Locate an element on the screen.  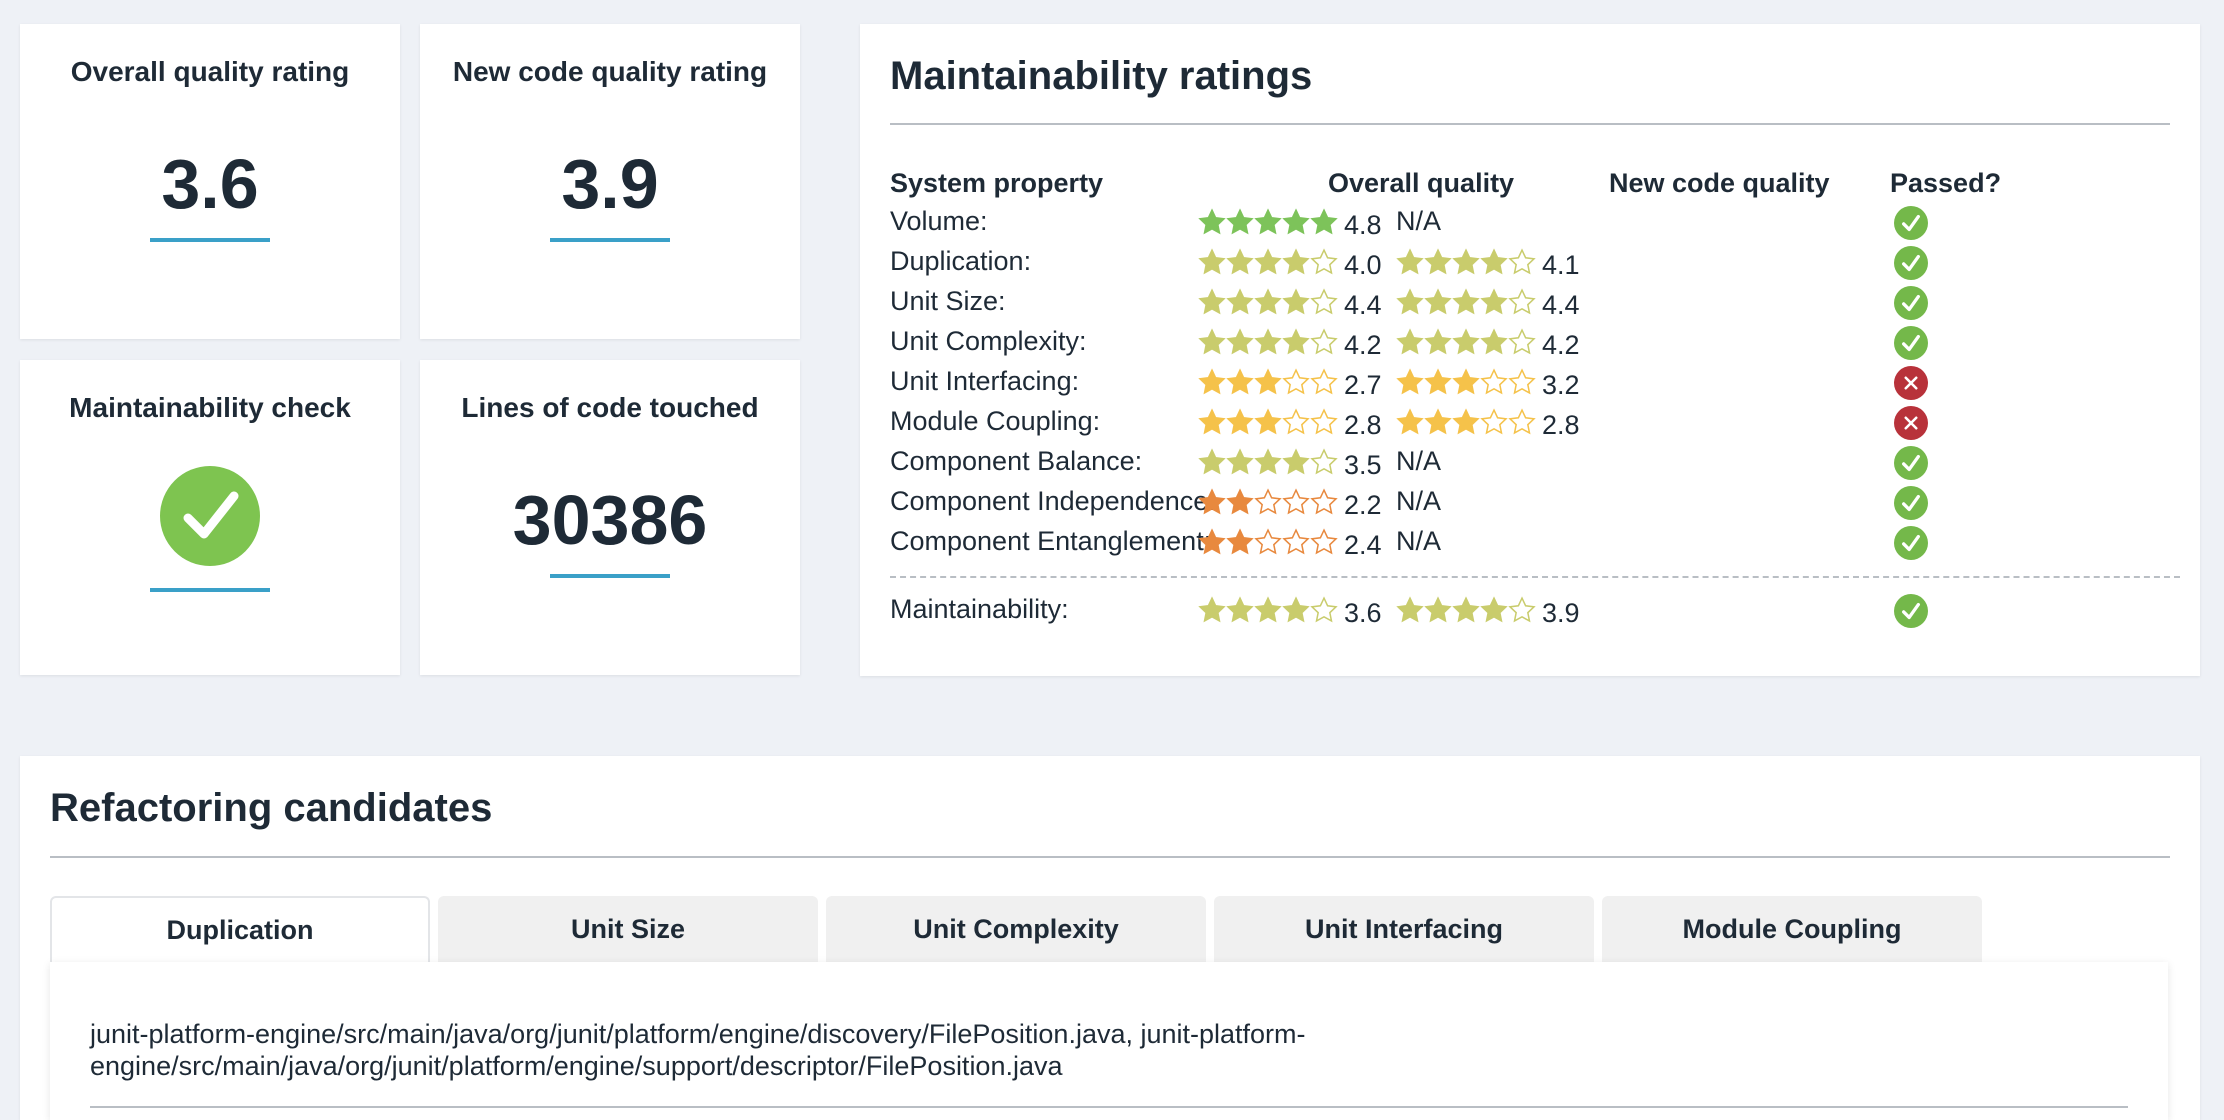
new-code-value: 3.9 is located at coordinates (1561, 613).